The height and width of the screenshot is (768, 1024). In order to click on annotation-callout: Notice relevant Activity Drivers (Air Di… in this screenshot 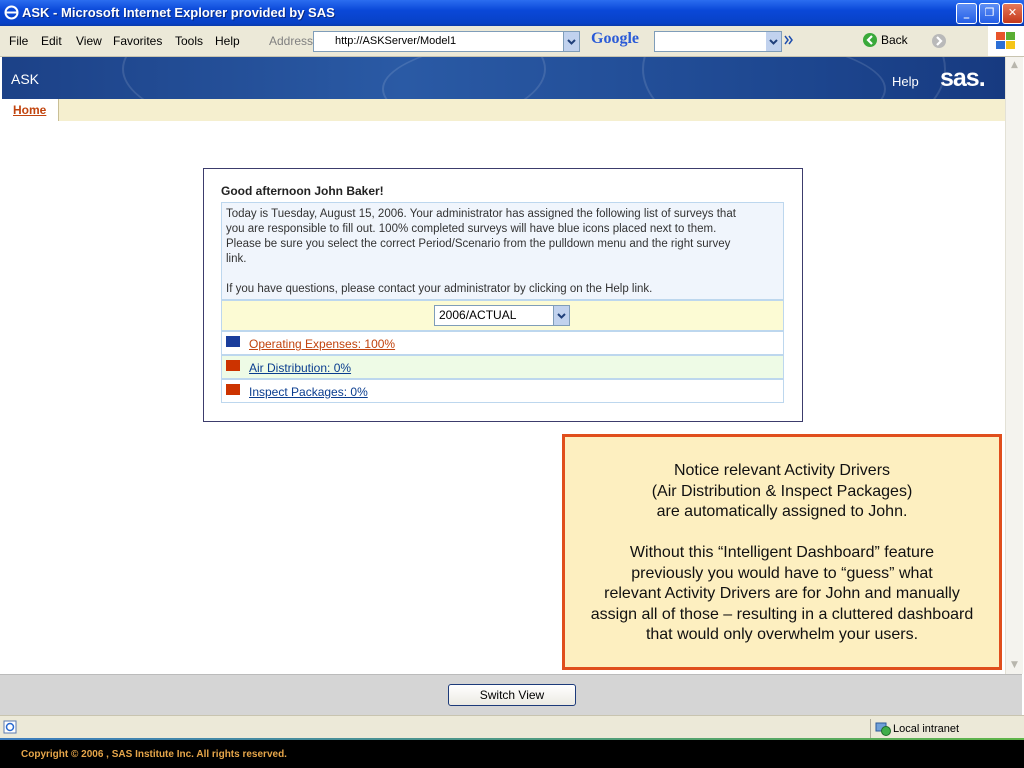, I will do `click(782, 552)`.